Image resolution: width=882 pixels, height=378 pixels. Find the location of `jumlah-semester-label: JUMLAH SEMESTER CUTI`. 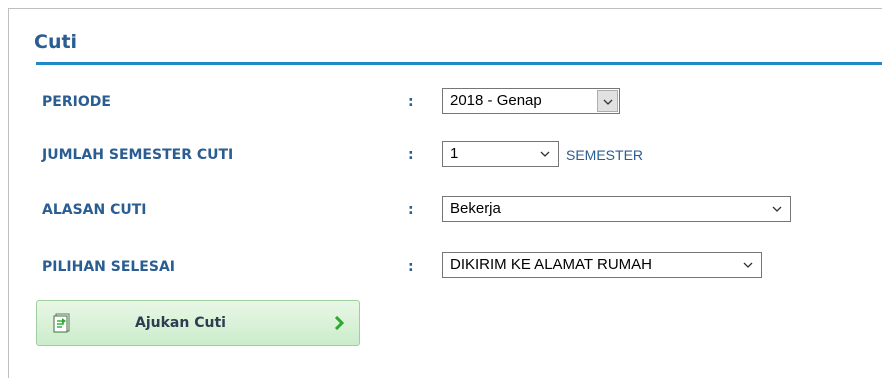

jumlah-semester-label: JUMLAH SEMESTER CUTI is located at coordinates (138, 155).